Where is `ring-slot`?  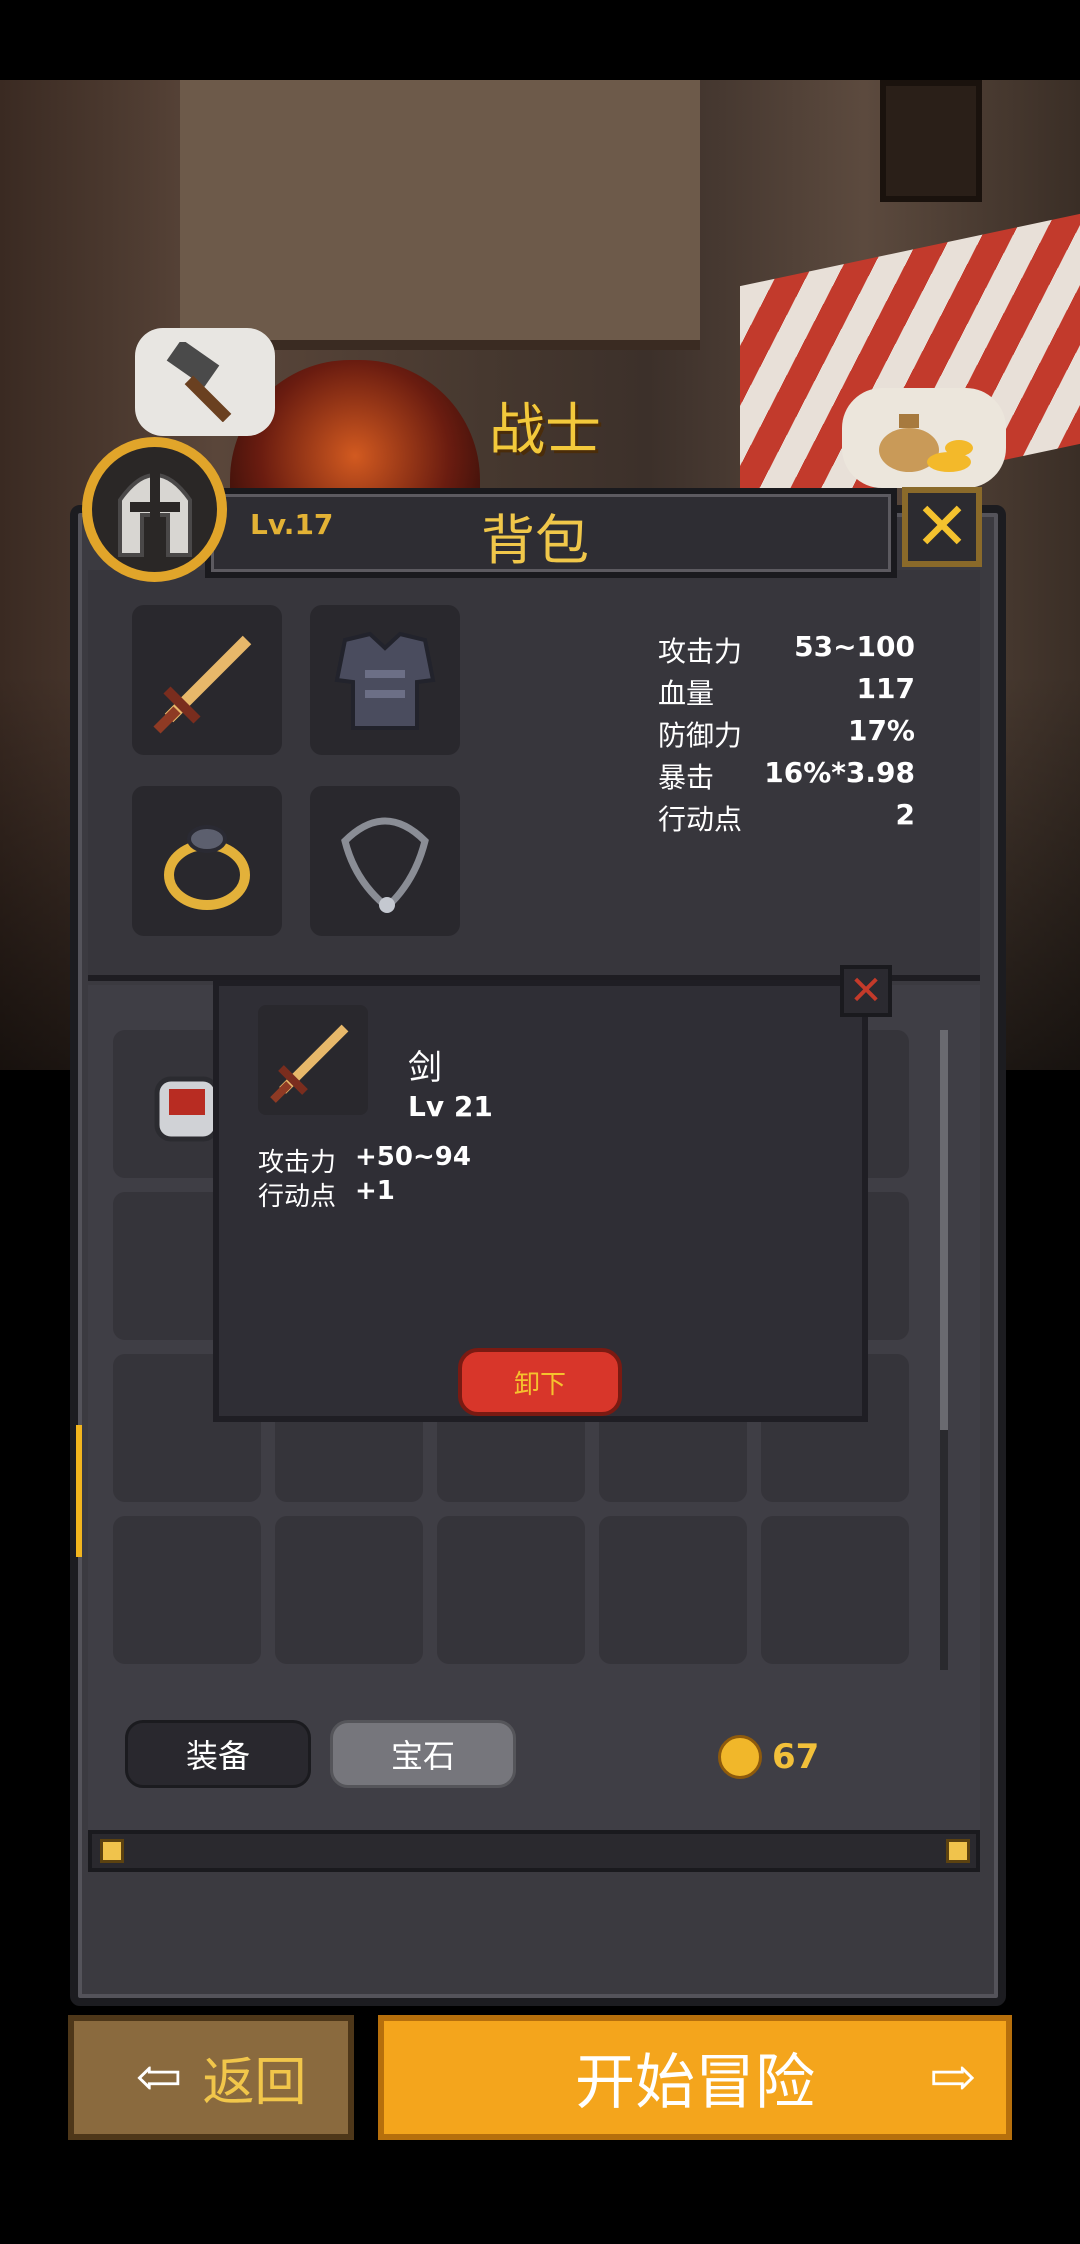 ring-slot is located at coordinates (207, 861).